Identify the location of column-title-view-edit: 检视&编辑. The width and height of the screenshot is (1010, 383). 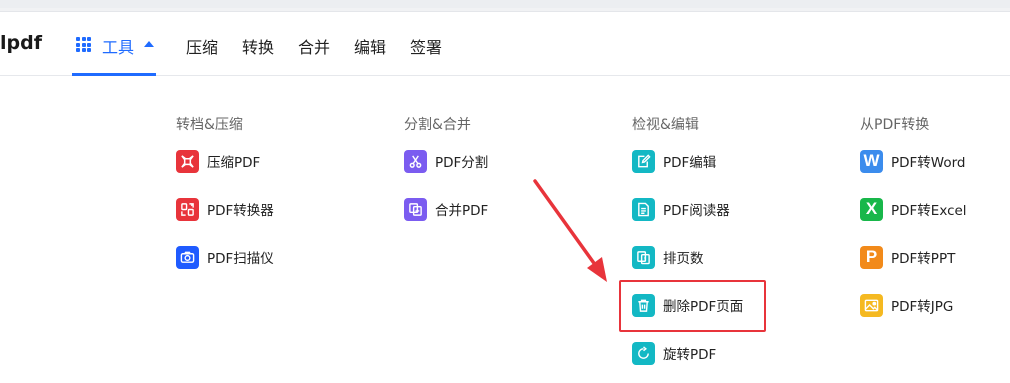
(665, 125).